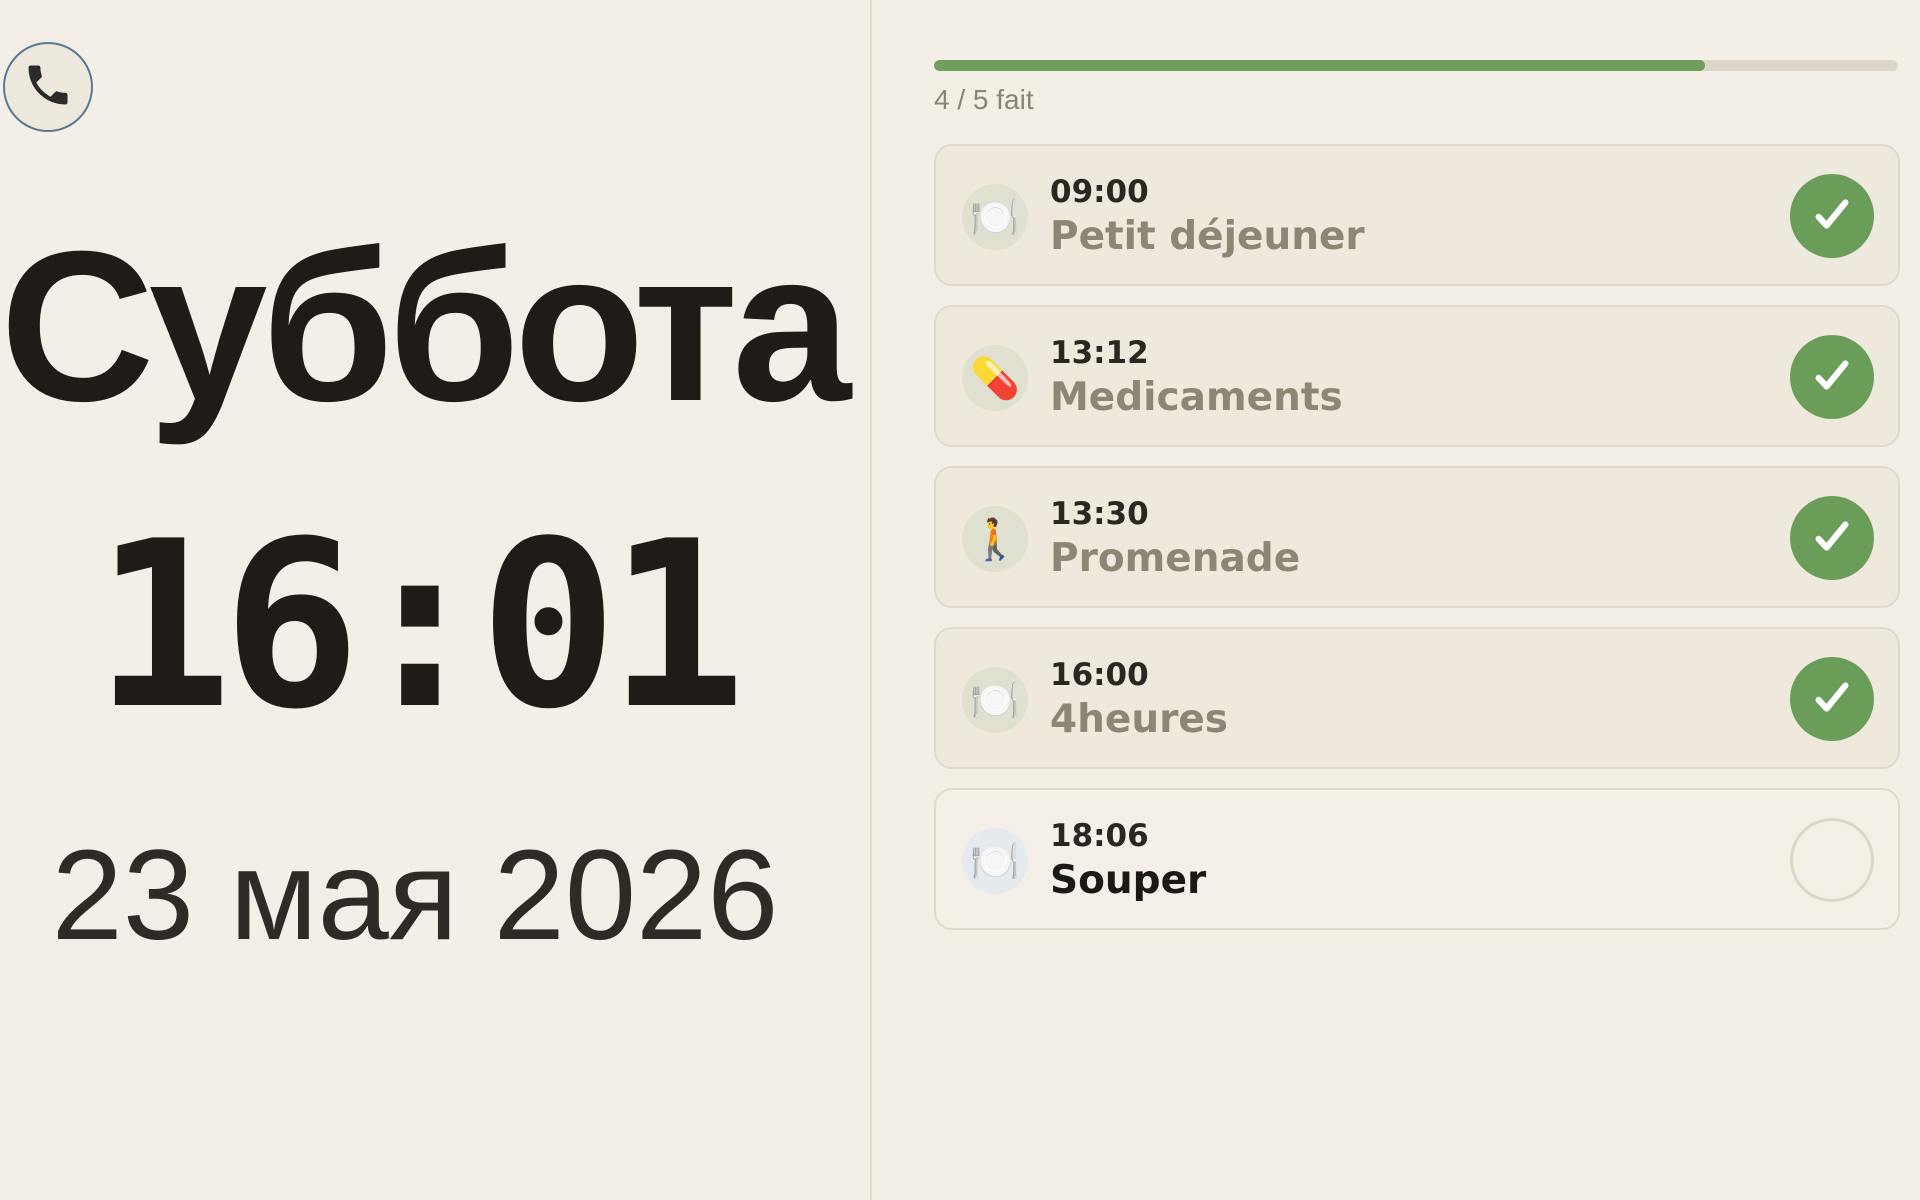 This screenshot has height=1200, width=1920. Describe the element at coordinates (1099, 836) in the screenshot. I see `task-time: 18:06` at that location.